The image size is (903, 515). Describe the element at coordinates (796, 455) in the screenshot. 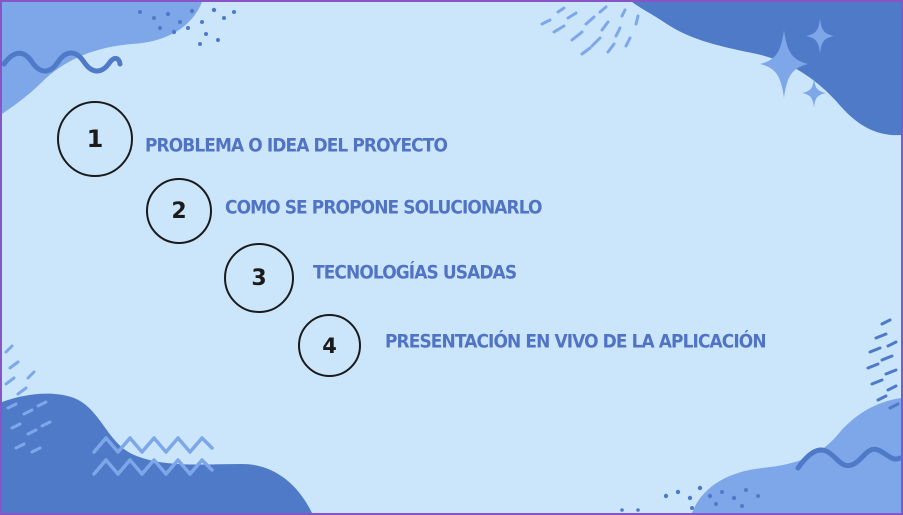

I see `blob-bottom-right` at that location.